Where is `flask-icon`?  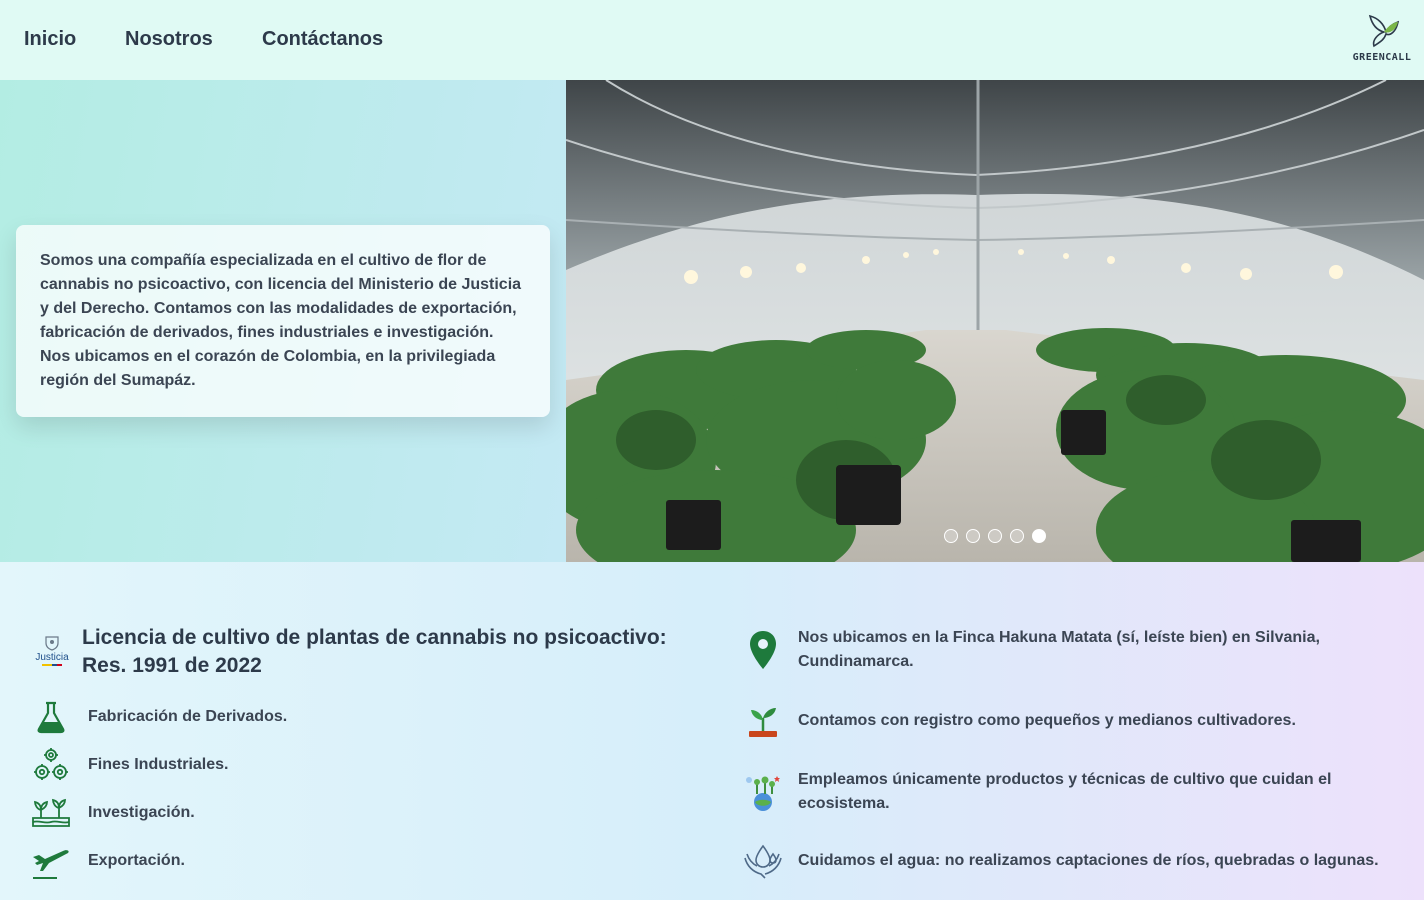 flask-icon is located at coordinates (51, 717).